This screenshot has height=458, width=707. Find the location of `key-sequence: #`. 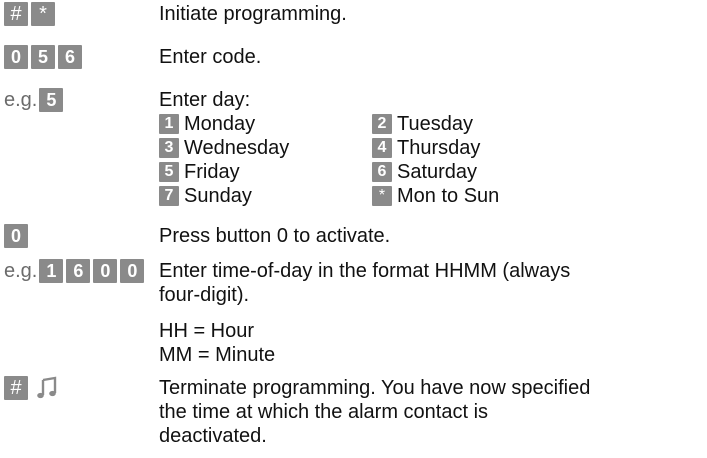

key-sequence: # is located at coordinates (31, 388).